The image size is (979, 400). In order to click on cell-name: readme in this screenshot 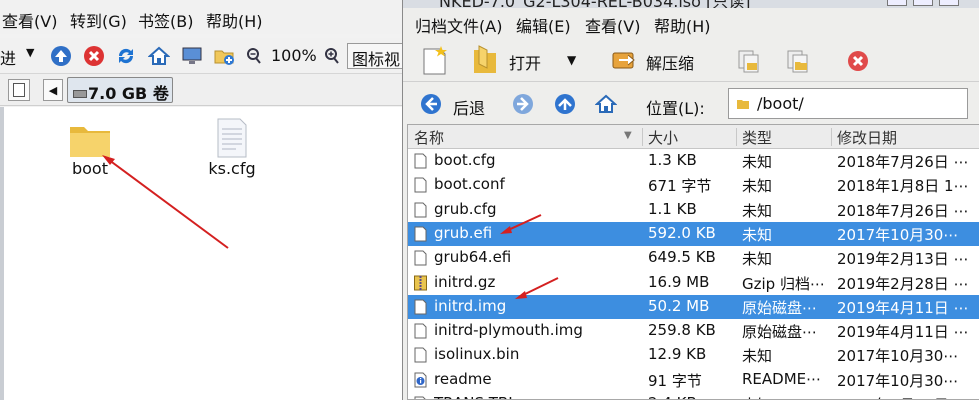, I will do `click(463, 378)`.